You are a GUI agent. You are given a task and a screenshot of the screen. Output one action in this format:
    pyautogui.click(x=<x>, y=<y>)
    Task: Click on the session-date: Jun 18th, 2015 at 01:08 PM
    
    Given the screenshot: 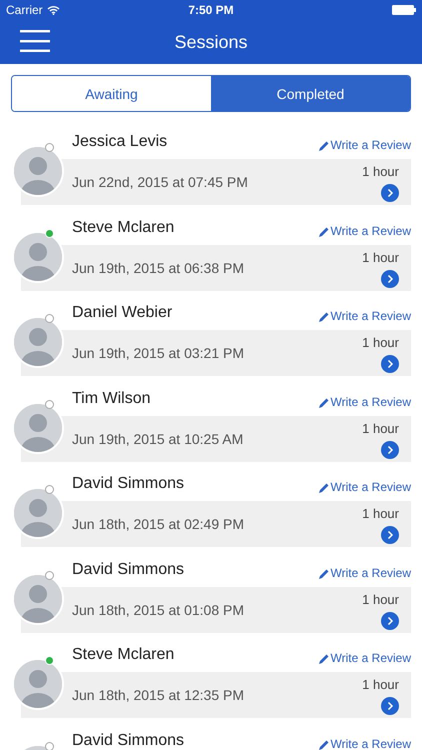 What is the action you would take?
    pyautogui.click(x=158, y=610)
    